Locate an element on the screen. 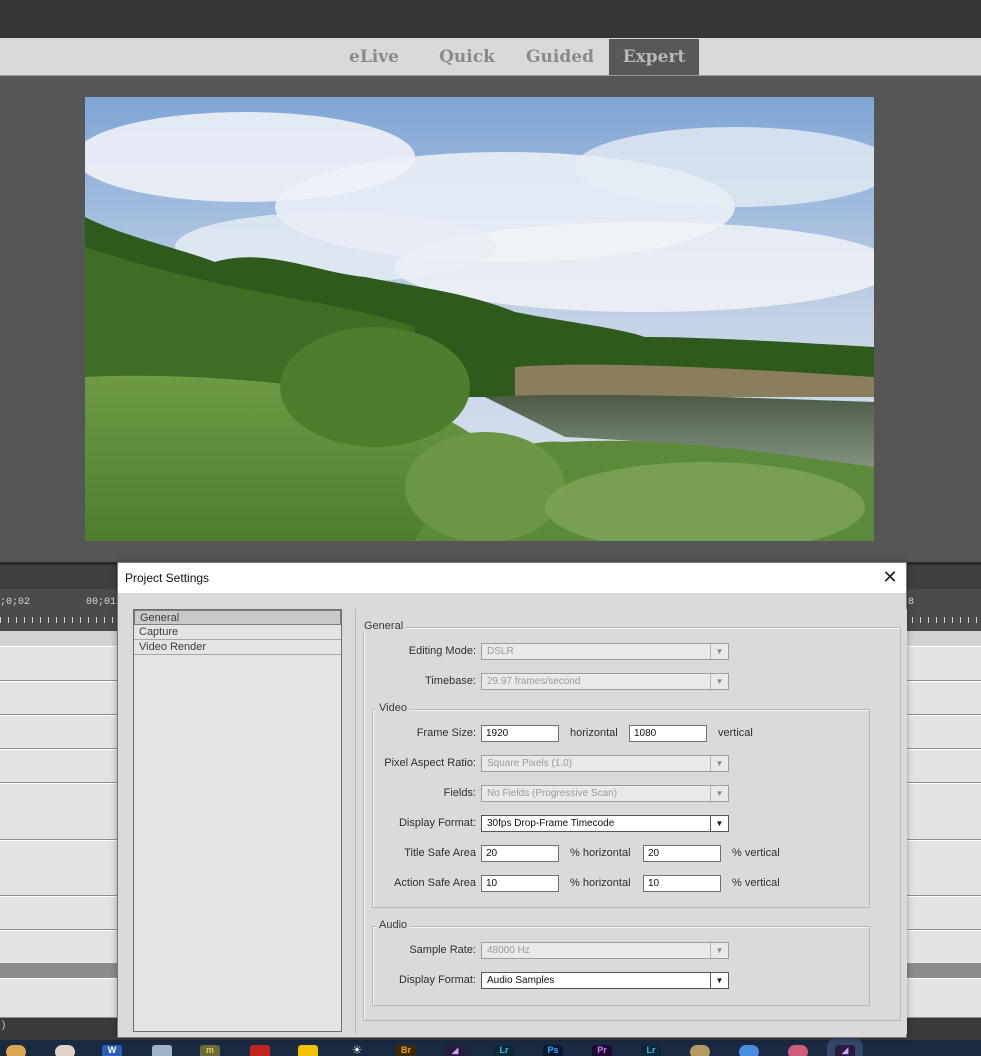 The width and height of the screenshot is (981, 1056). title-safe-h-unit: % horizontal is located at coordinates (600, 853).